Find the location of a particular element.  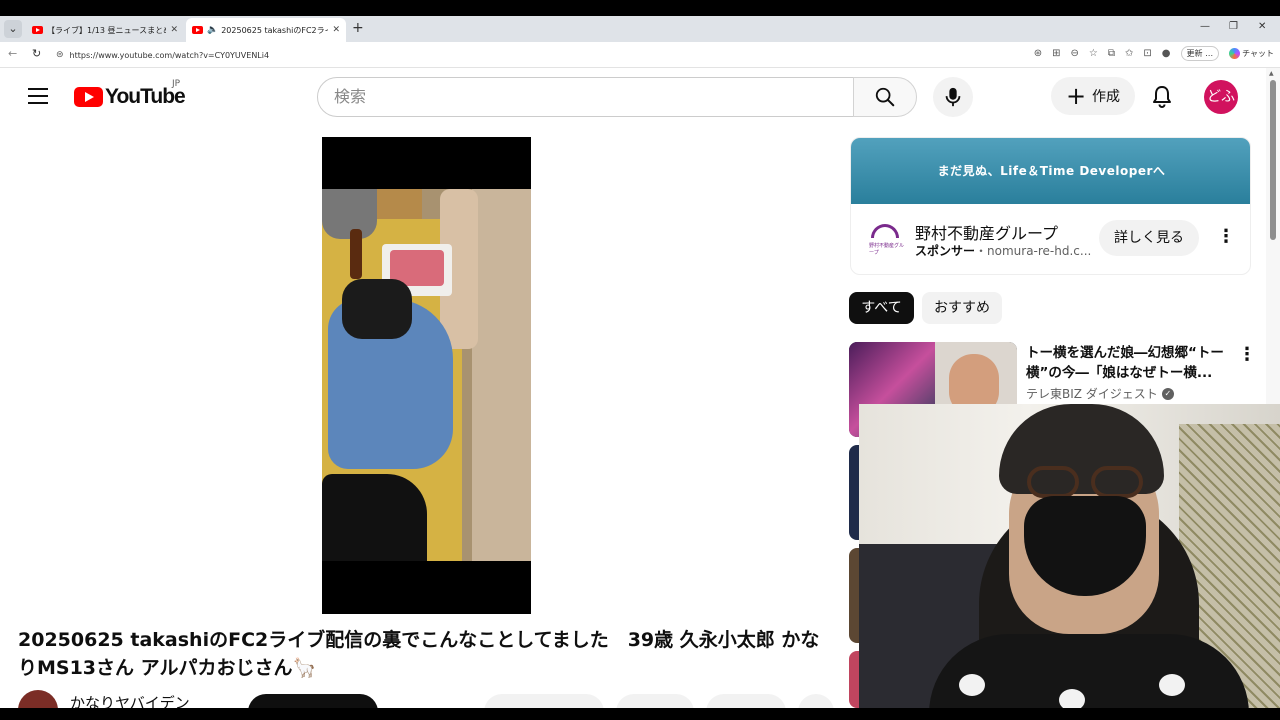

ad-banner: まだ見ぬ、Life＆Time Developerへ is located at coordinates (1050, 171).